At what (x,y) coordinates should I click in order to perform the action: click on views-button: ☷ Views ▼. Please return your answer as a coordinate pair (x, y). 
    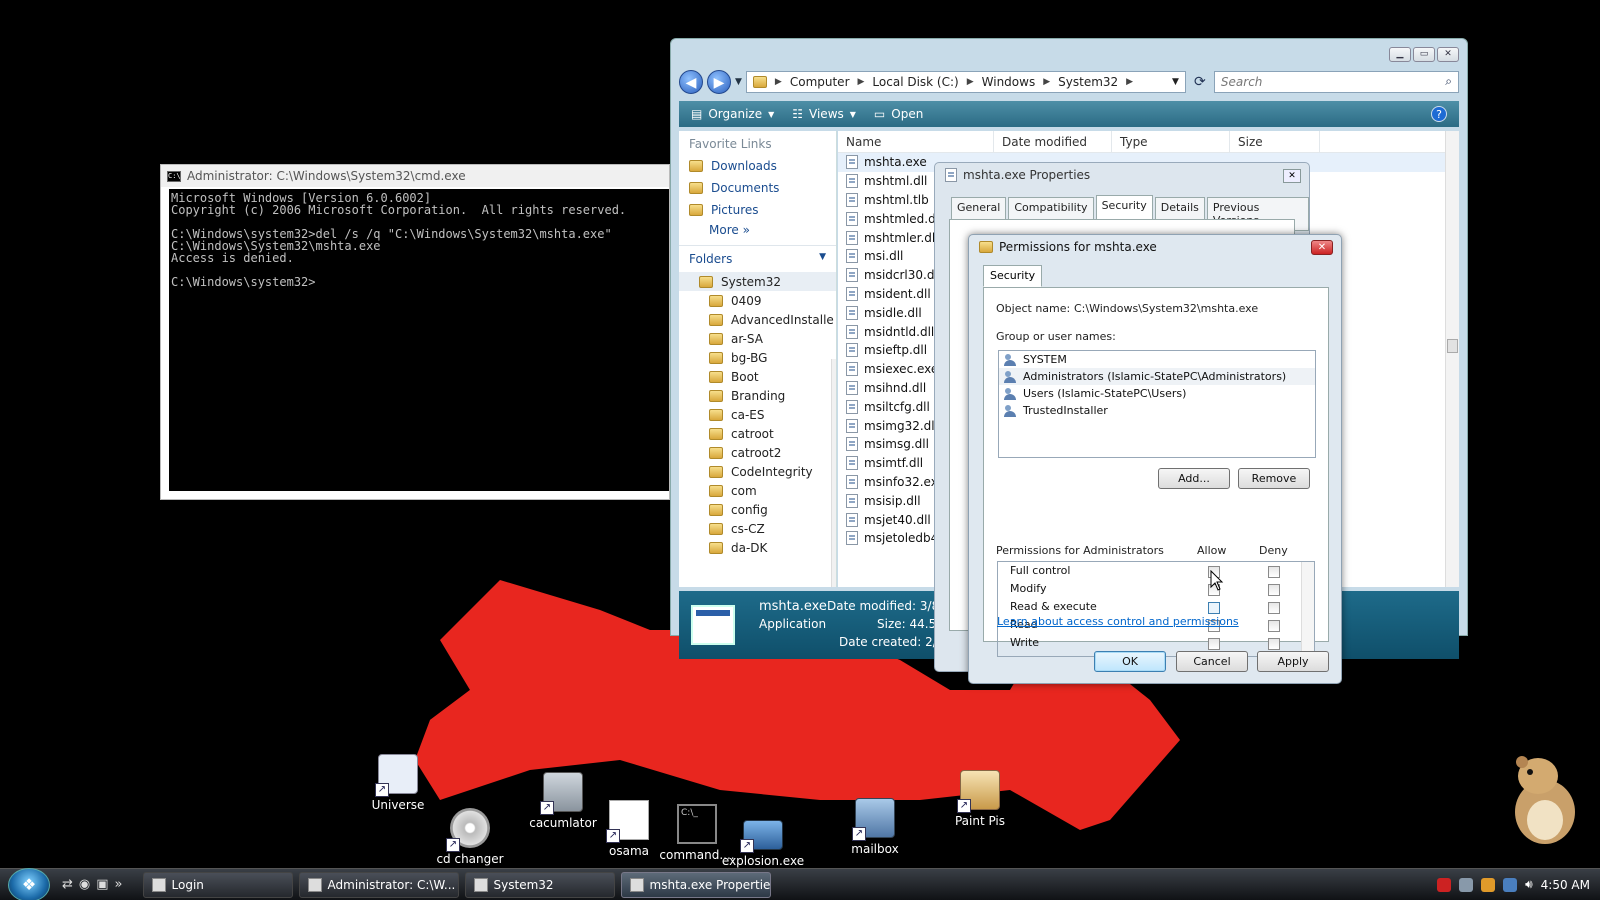
    Looking at the image, I should click on (824, 114).